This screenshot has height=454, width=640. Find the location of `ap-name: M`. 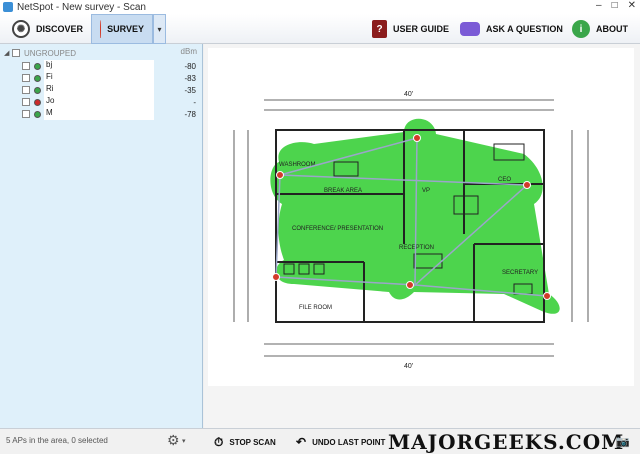

ap-name: M is located at coordinates (99, 114).